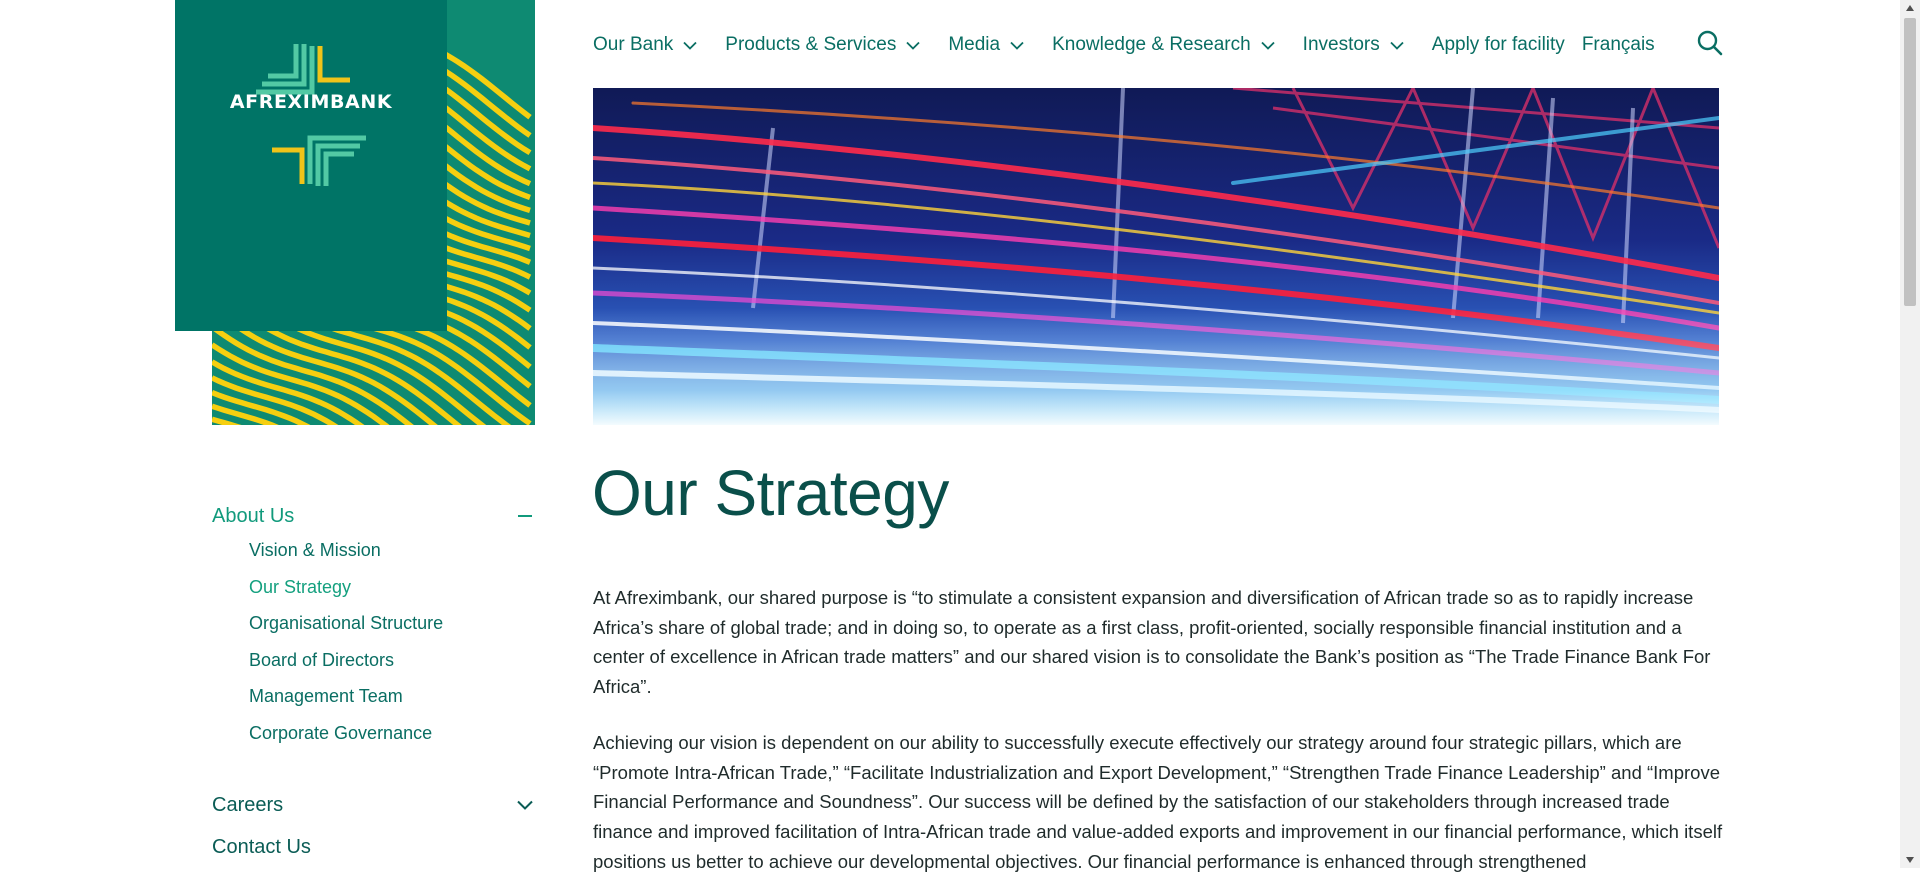 This screenshot has height=877, width=1920. I want to click on nav-label: Investors, so click(1341, 44).